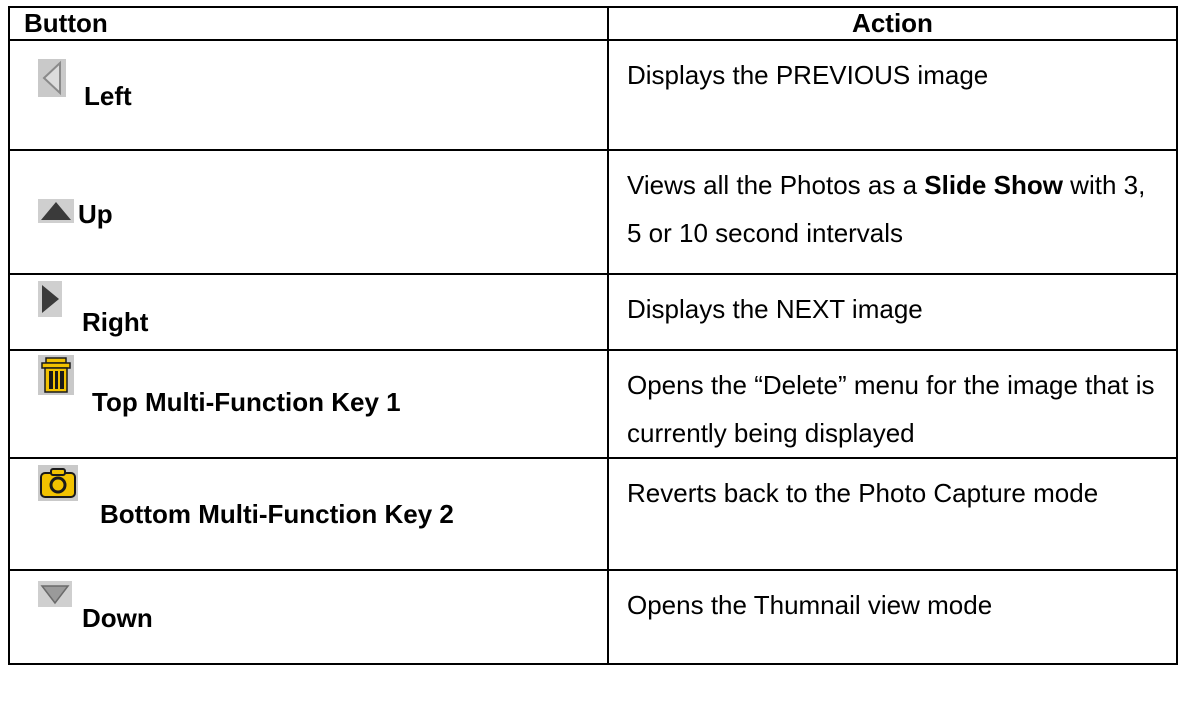  I want to click on action-cell: Opens the Thumnail view mode, so click(892, 617).